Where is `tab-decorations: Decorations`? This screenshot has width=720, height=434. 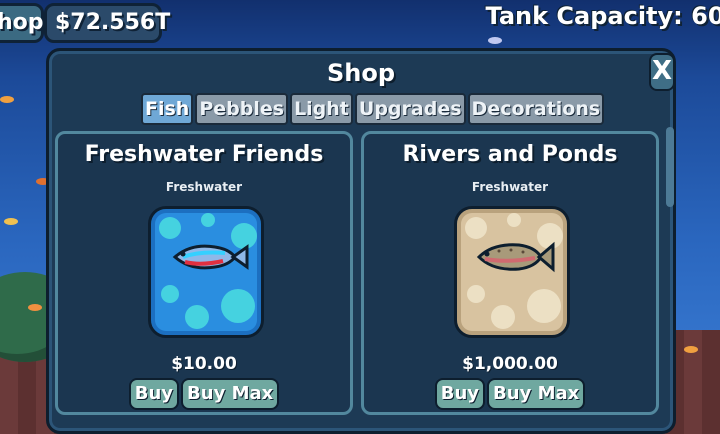
tab-decorations: Decorations is located at coordinates (536, 109).